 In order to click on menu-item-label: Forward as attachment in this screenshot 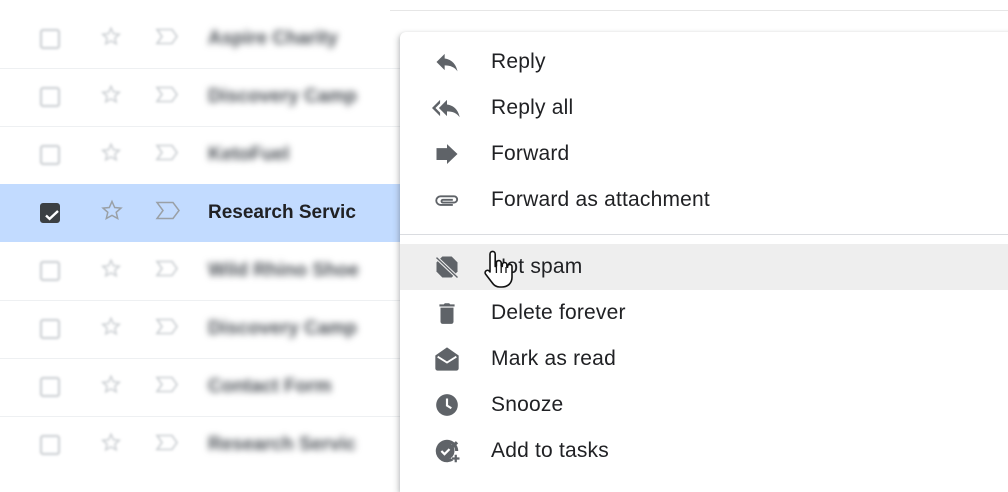, I will do `click(600, 199)`.